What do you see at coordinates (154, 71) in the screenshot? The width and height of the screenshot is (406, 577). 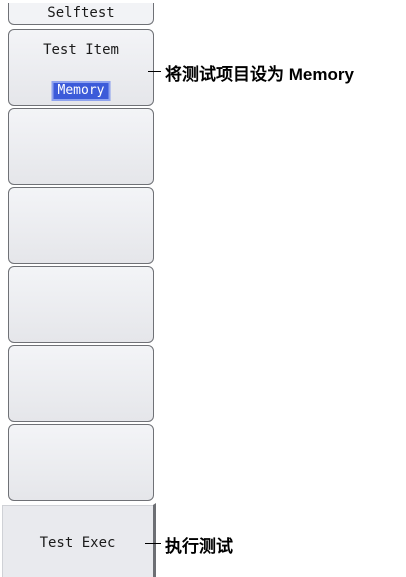 I see `test-item-leader-line` at bounding box center [154, 71].